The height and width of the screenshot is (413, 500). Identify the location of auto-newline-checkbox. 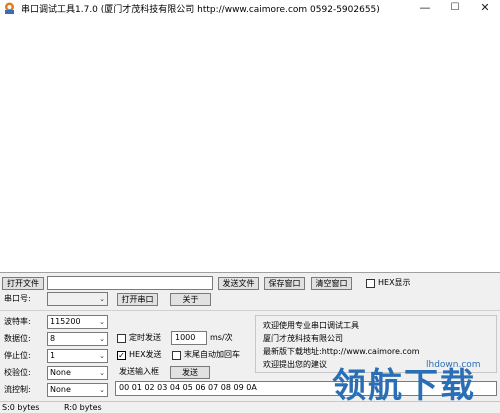
(176, 355).